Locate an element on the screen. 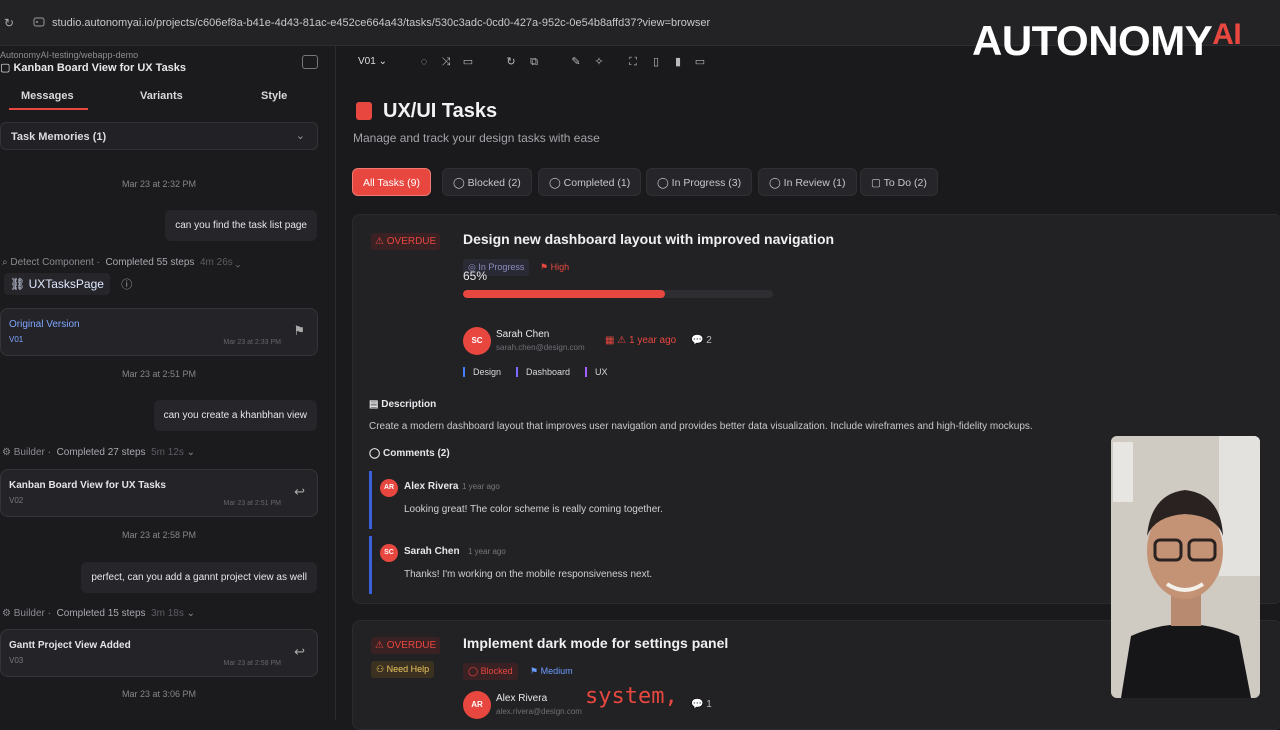  component-link: ⛓ UXTasksPage ⓘ is located at coordinates (68, 284).